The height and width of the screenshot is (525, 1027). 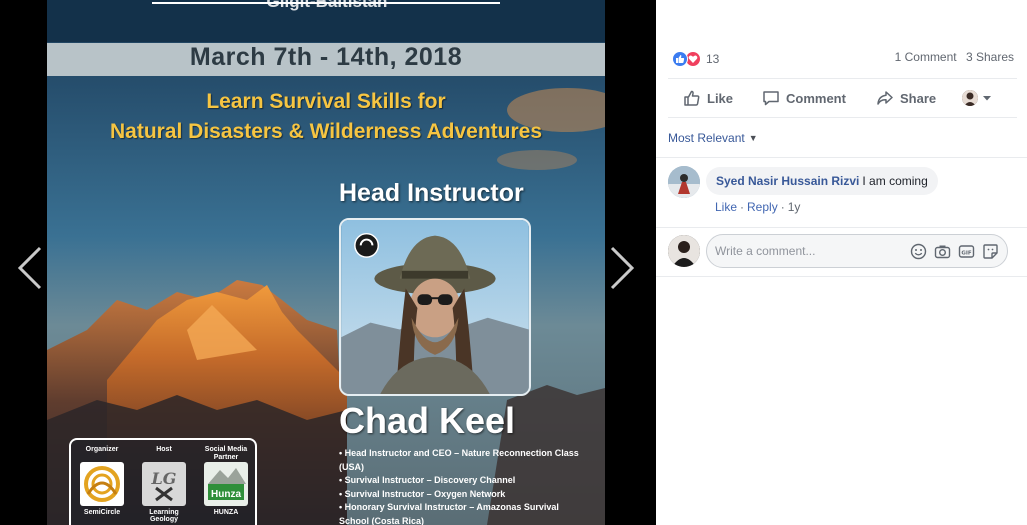 What do you see at coordinates (987, 98) in the screenshot?
I see `caret-down-icon` at bounding box center [987, 98].